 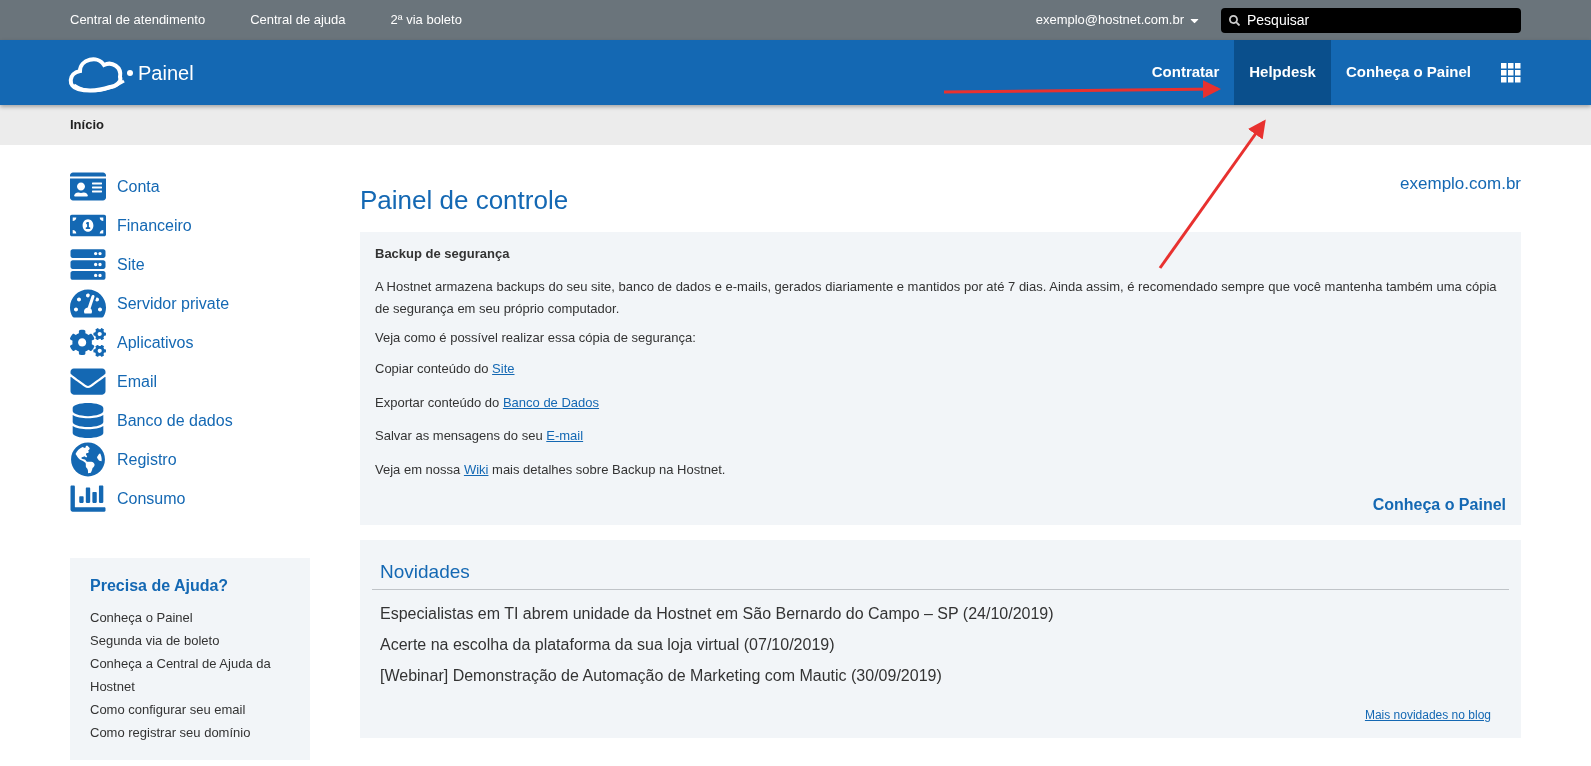 What do you see at coordinates (1371, 20) in the screenshot?
I see `search-field: Pesquisar` at bounding box center [1371, 20].